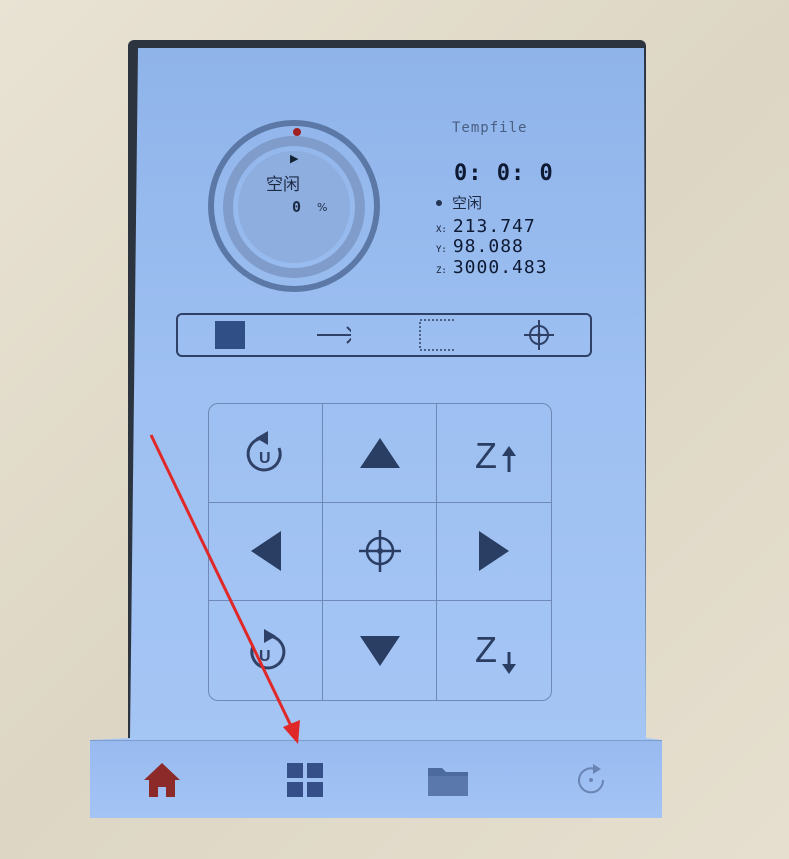 The width and height of the screenshot is (789, 859). I want to click on dotted-square-icon, so click(436, 335).